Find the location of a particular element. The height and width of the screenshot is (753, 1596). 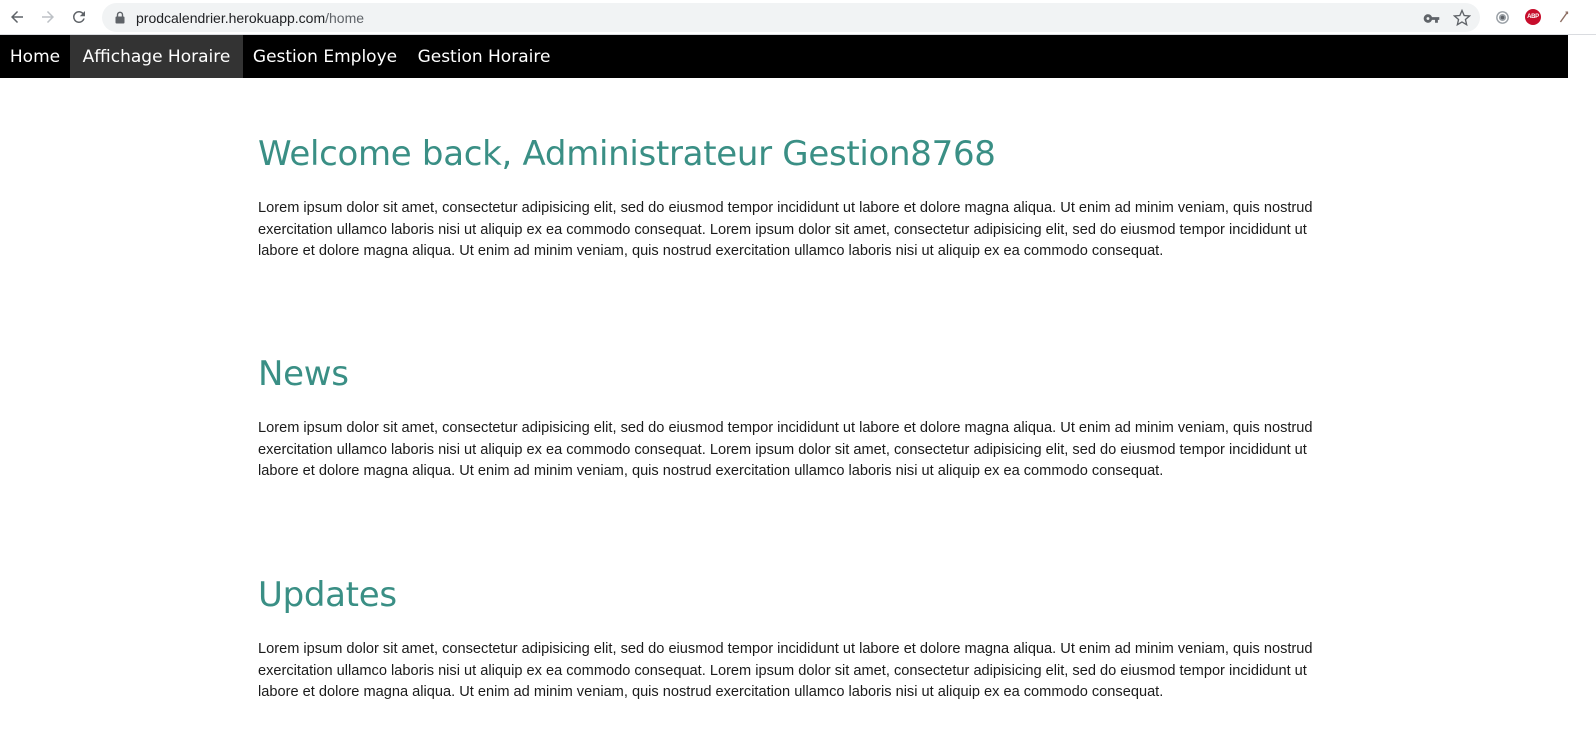

news-title: News is located at coordinates (303, 374).